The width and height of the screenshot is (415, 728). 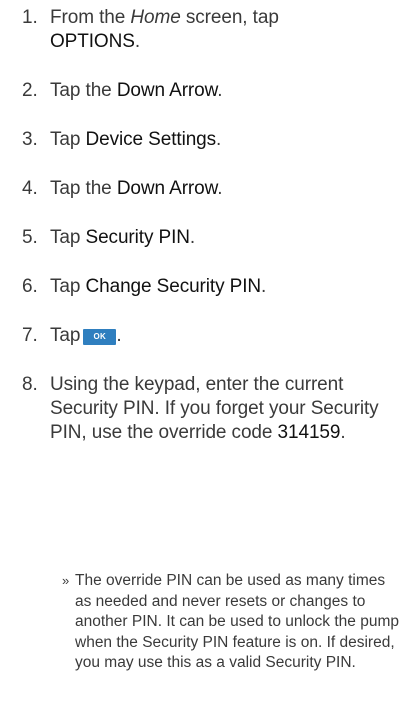 I want to click on step-number: 8., so click(x=30, y=384).